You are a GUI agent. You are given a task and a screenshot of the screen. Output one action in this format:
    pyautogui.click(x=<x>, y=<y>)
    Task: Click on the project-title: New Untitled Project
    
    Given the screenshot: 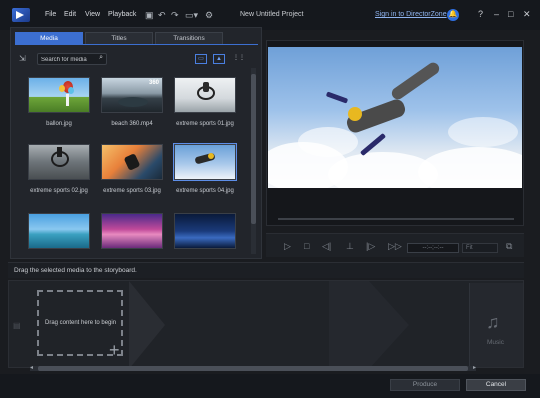 What is the action you would take?
    pyautogui.click(x=272, y=14)
    